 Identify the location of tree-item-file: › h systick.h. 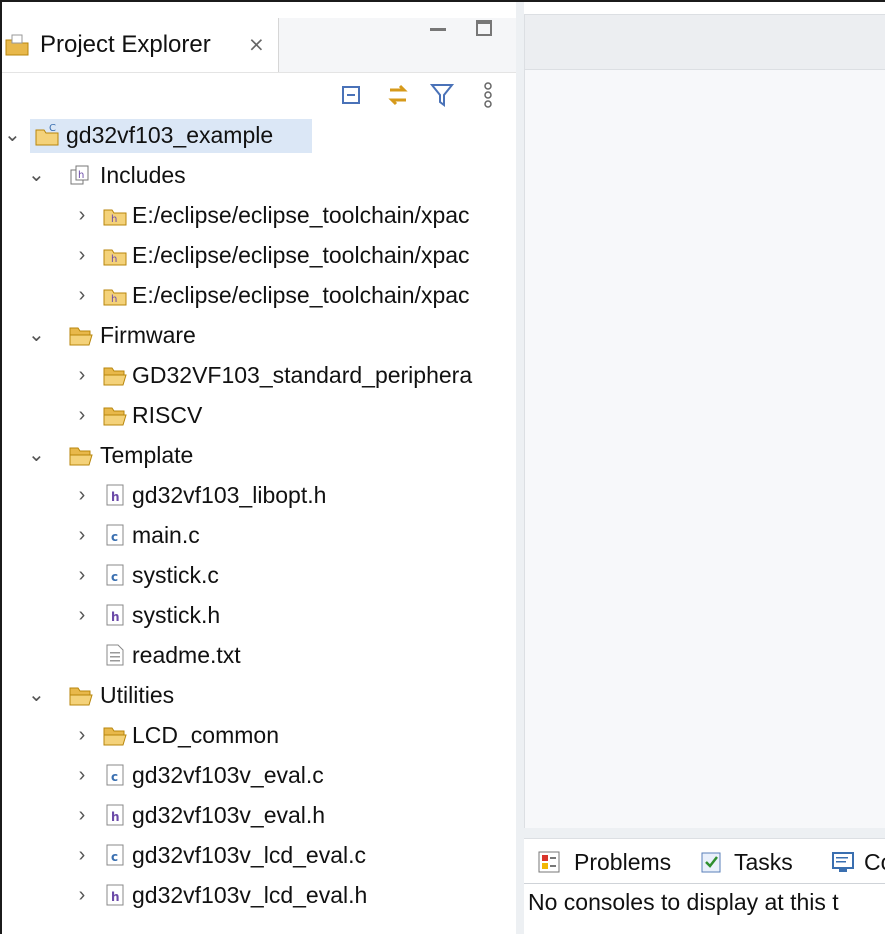
(259, 615).